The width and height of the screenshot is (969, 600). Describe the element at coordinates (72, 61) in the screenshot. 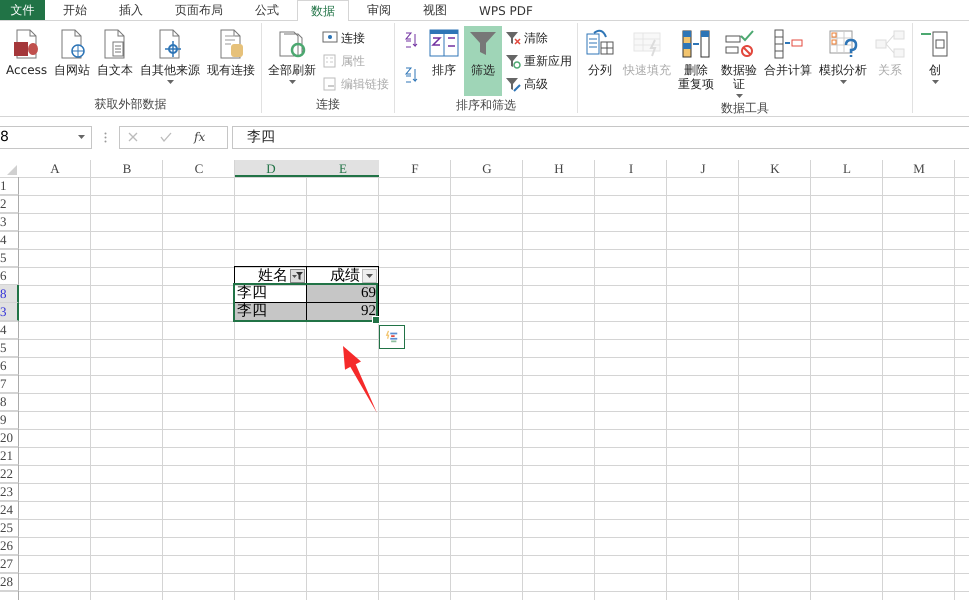

I see `from-web-button: 自网站` at that location.